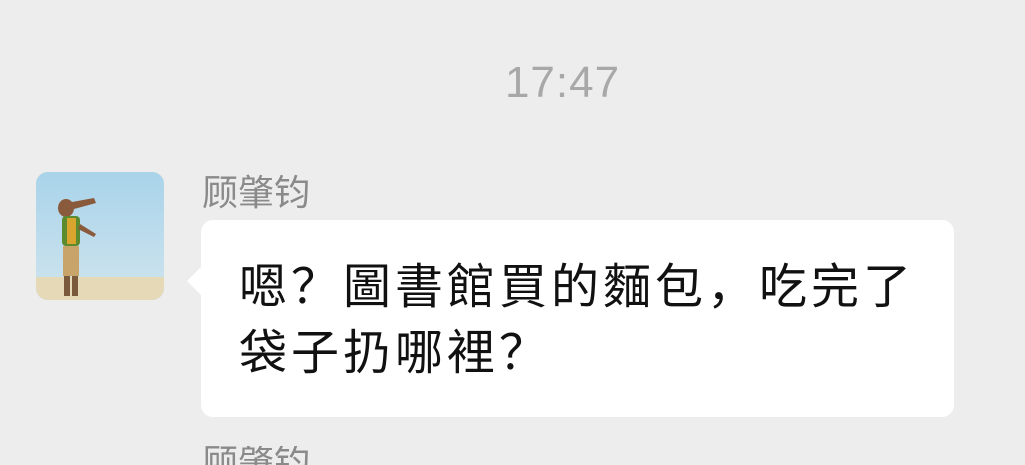 The width and height of the screenshot is (1025, 465). I want to click on message-timestamp: 17:47, so click(562, 82).